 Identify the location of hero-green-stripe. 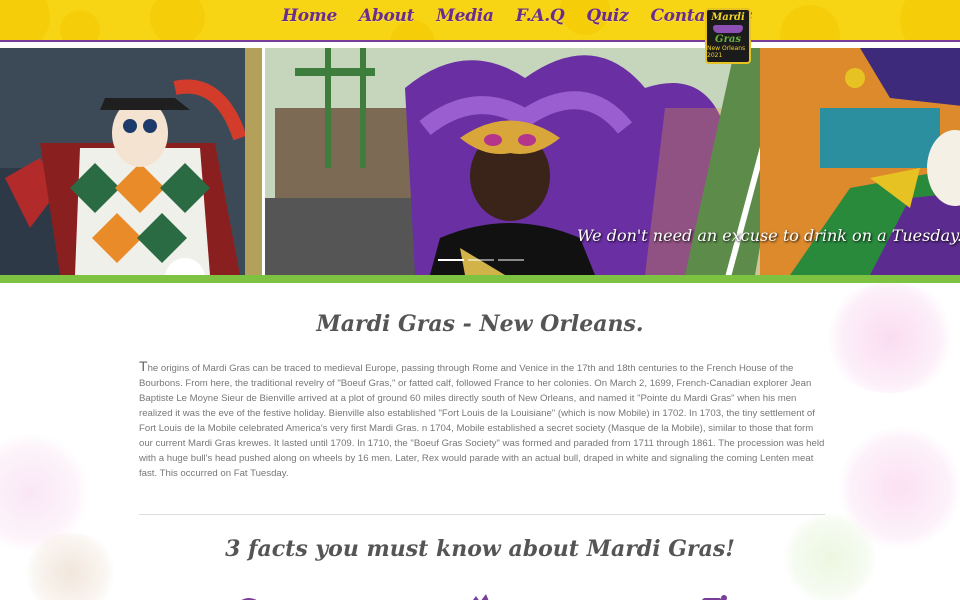
(480, 279).